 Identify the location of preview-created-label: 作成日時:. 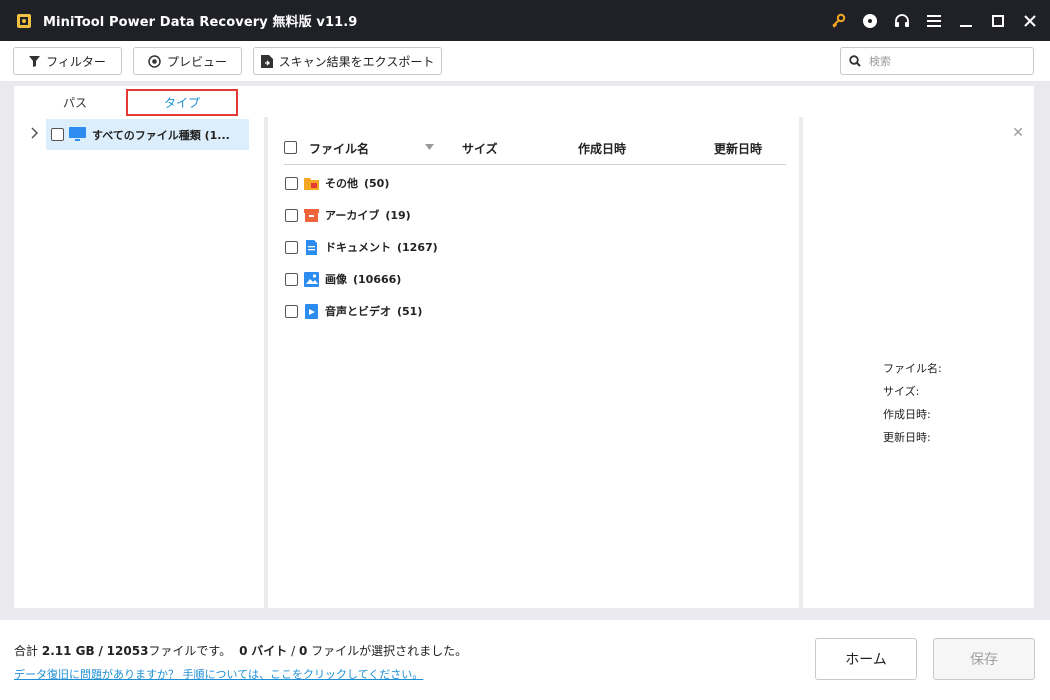
(907, 414).